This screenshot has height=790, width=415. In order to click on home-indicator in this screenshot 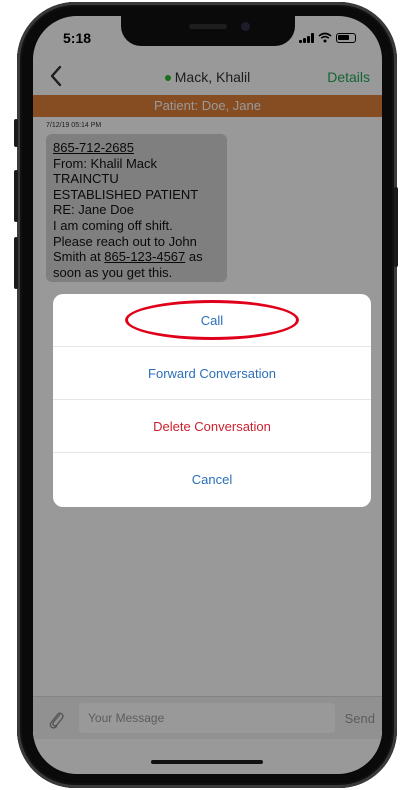, I will do `click(207, 762)`.